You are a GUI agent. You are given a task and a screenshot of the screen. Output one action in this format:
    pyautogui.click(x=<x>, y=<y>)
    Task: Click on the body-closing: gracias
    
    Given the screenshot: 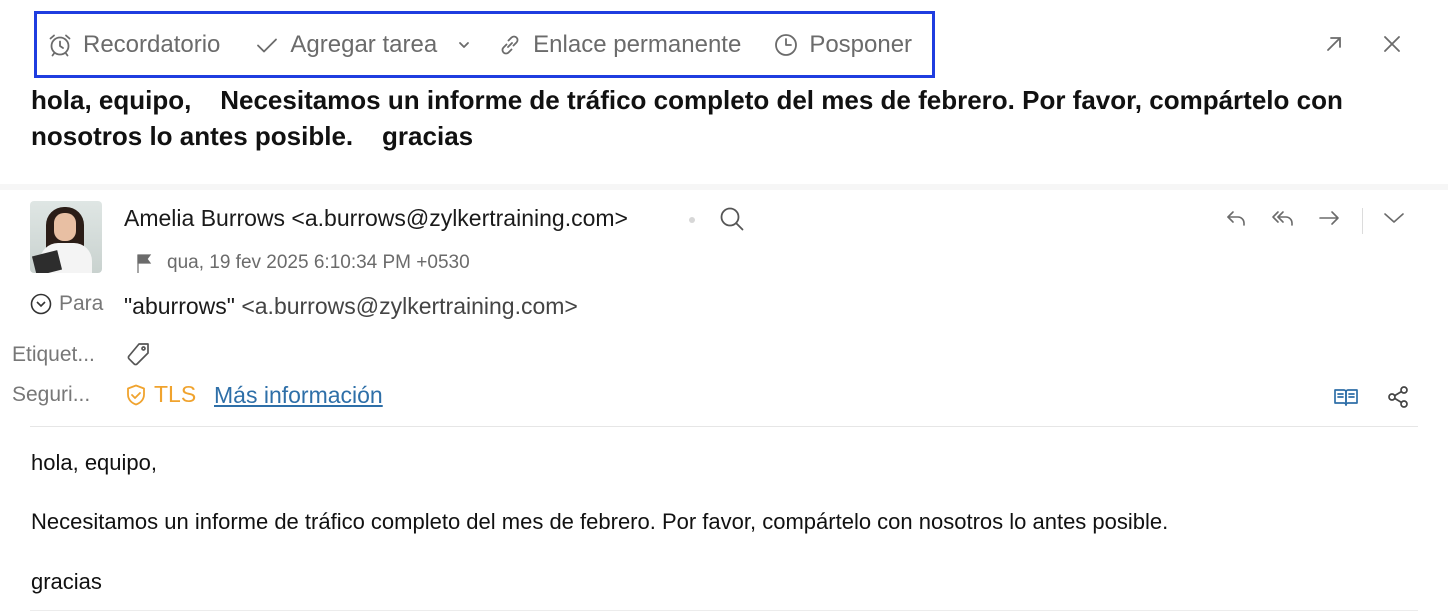 What is the action you would take?
    pyautogui.click(x=66, y=581)
    